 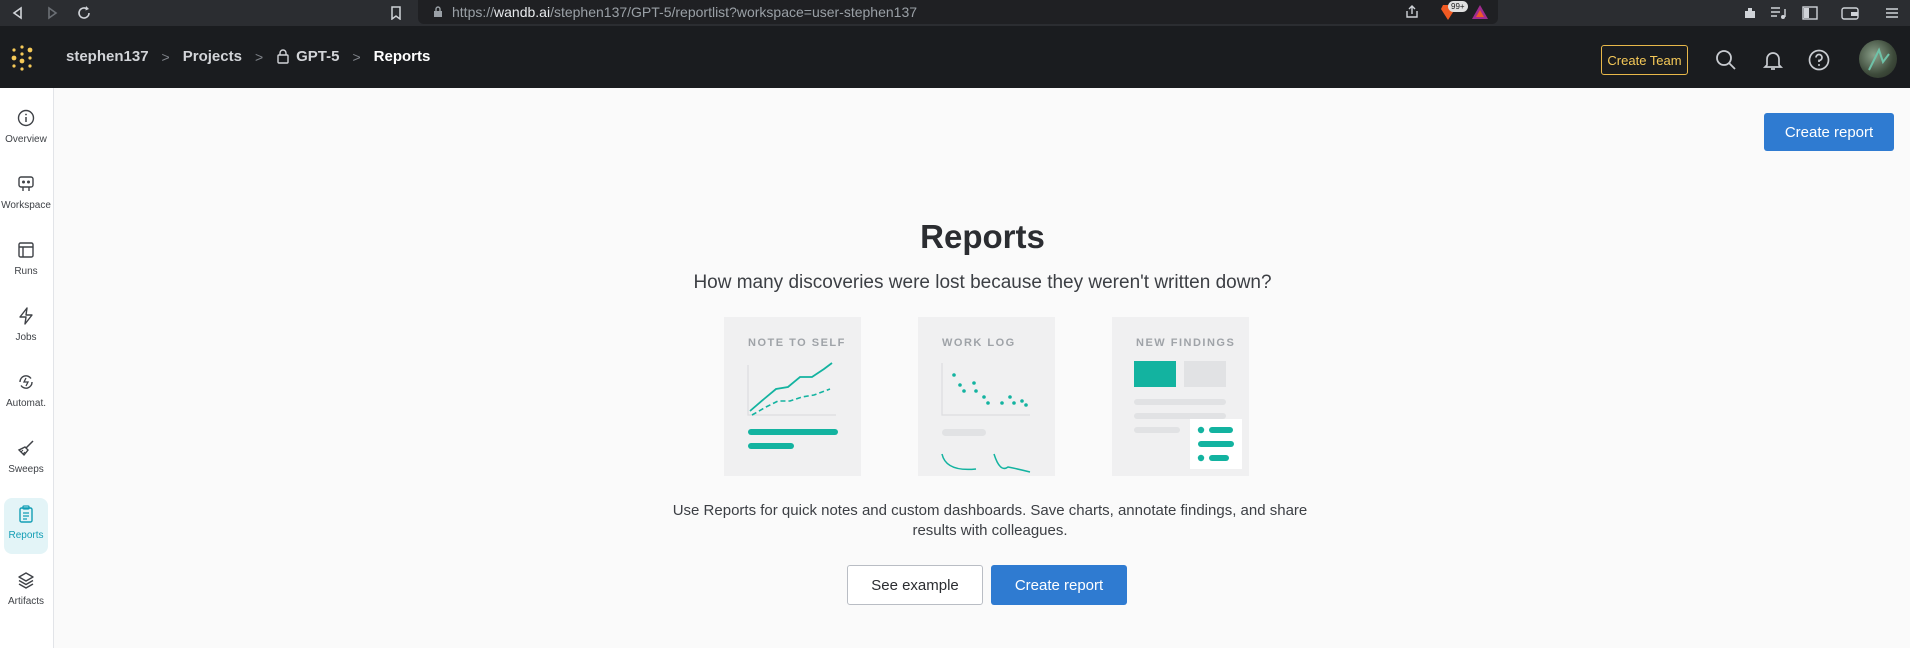 I want to click on playlist-icon, so click(x=1778, y=13).